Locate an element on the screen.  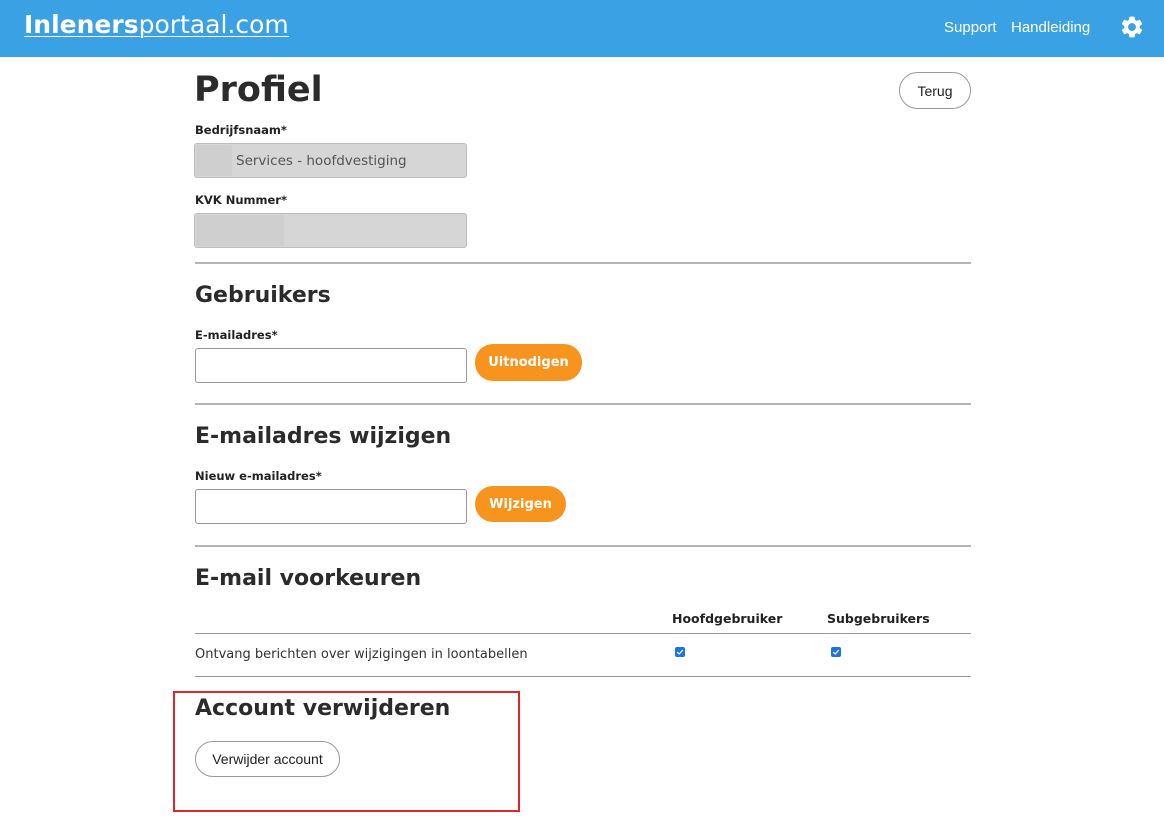
delete-account-heading: Account verwijderen is located at coordinates (323, 708).